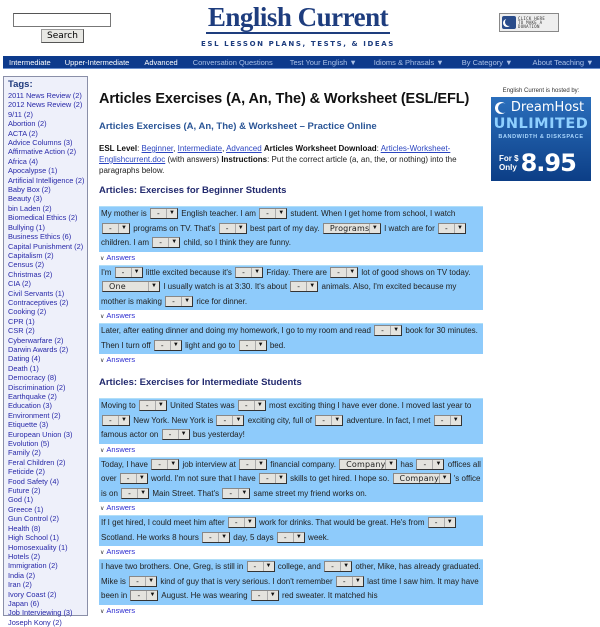 This screenshot has width=600, height=627. I want to click on nav-by-category: By Category ▼, so click(487, 62).